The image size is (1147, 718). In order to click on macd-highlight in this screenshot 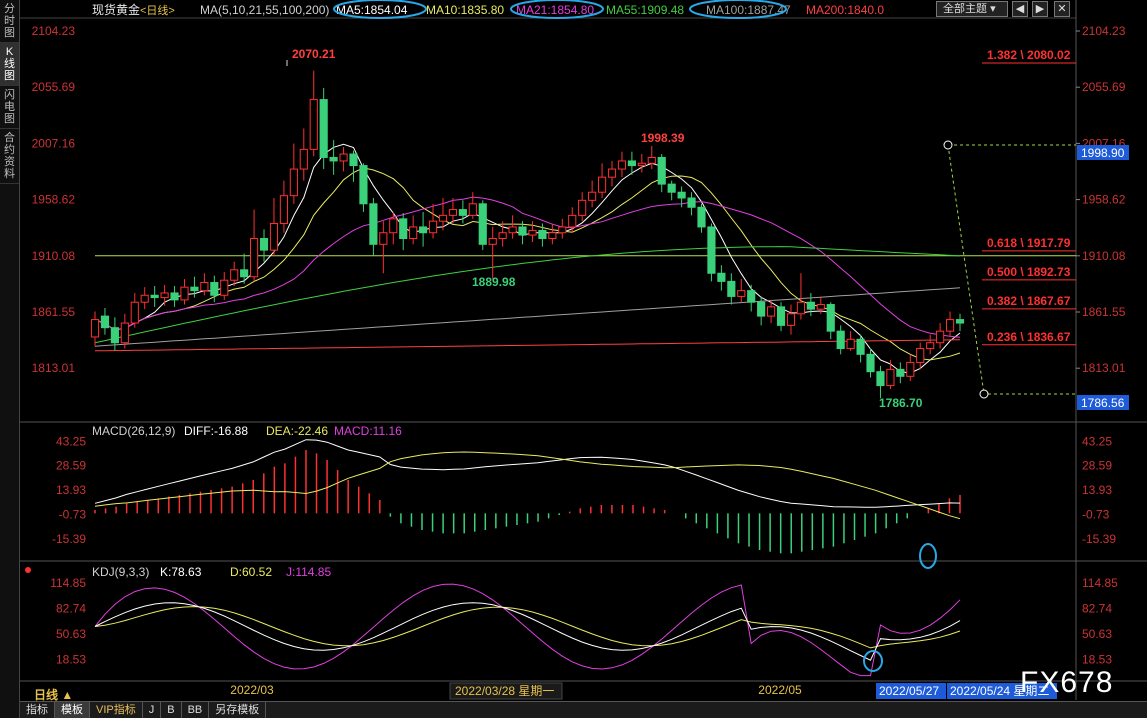, I will do `click(928, 556)`.